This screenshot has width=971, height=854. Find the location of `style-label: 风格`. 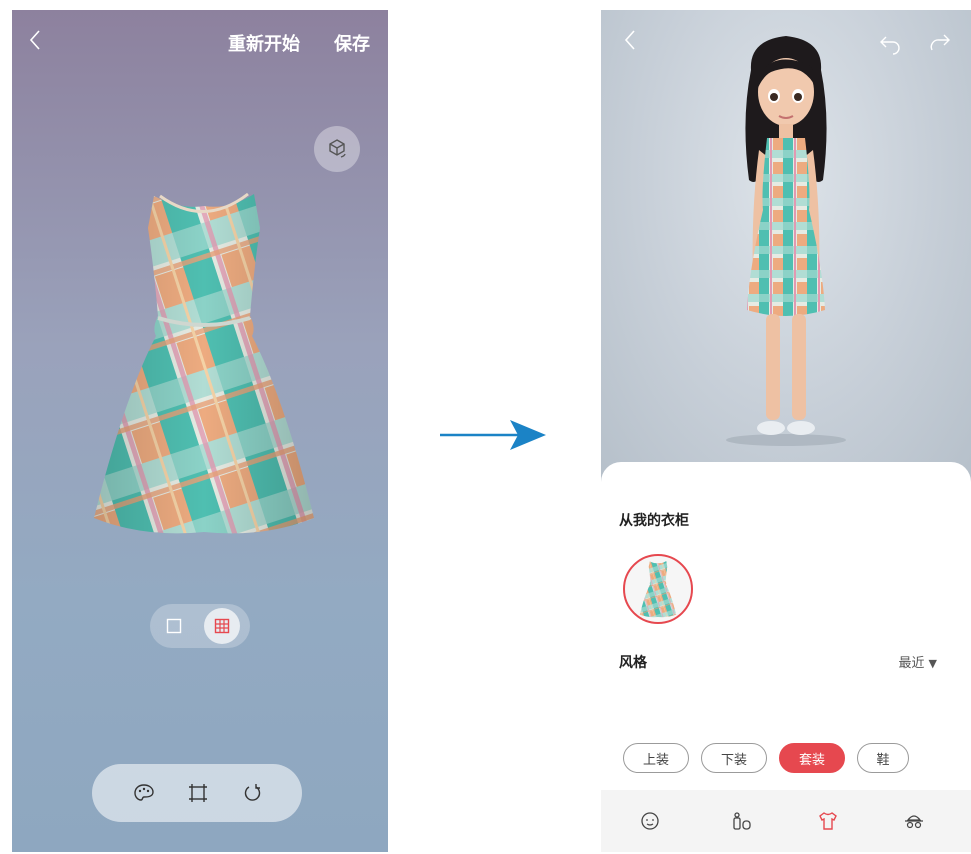

style-label: 风格 is located at coordinates (633, 663).